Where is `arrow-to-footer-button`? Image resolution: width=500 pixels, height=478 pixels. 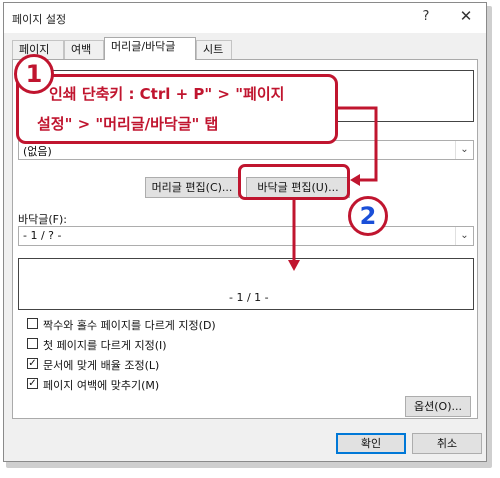 arrow-to-footer-button is located at coordinates (358, 144).